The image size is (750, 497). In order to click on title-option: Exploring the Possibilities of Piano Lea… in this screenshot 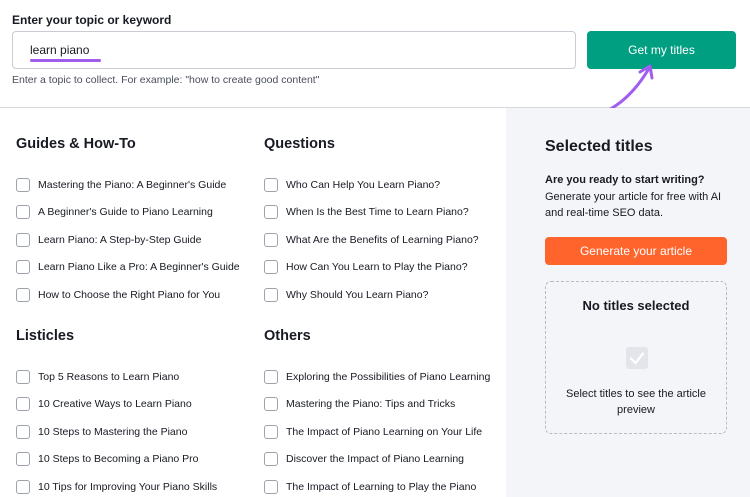, I will do `click(384, 377)`.